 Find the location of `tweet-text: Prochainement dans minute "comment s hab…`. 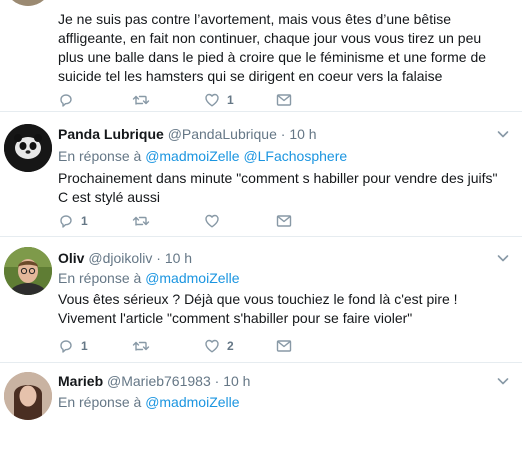

tweet-text: Prochainement dans minute "comment s hab… is located at coordinates (283, 188).